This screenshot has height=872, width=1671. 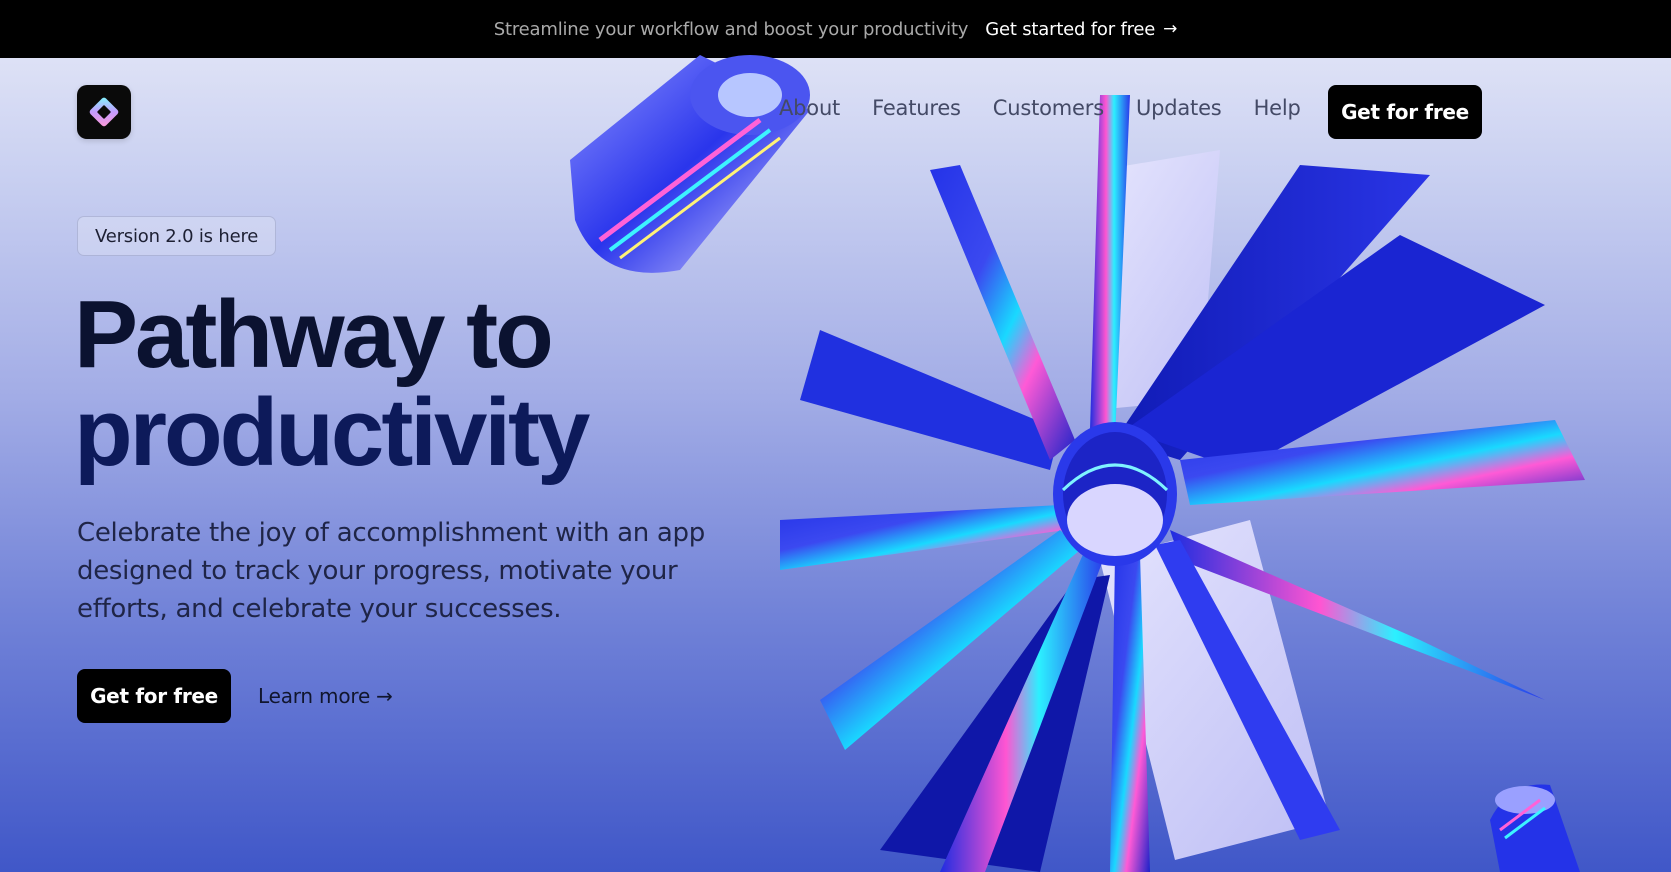 I want to click on header-get-for-free-button: Get for free, so click(x=1405, y=112).